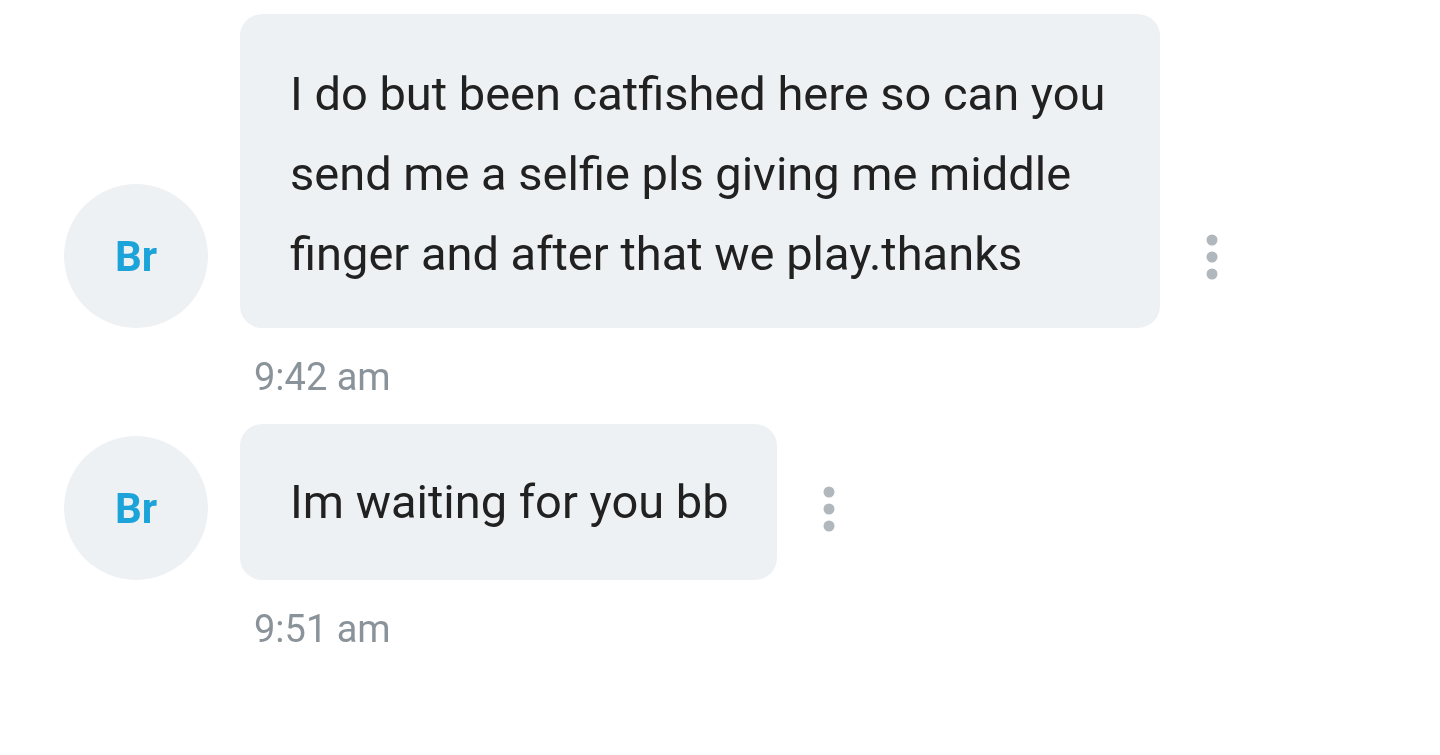 The height and width of the screenshot is (755, 1440). I want to click on message-time: 9:51 am, so click(323, 629).